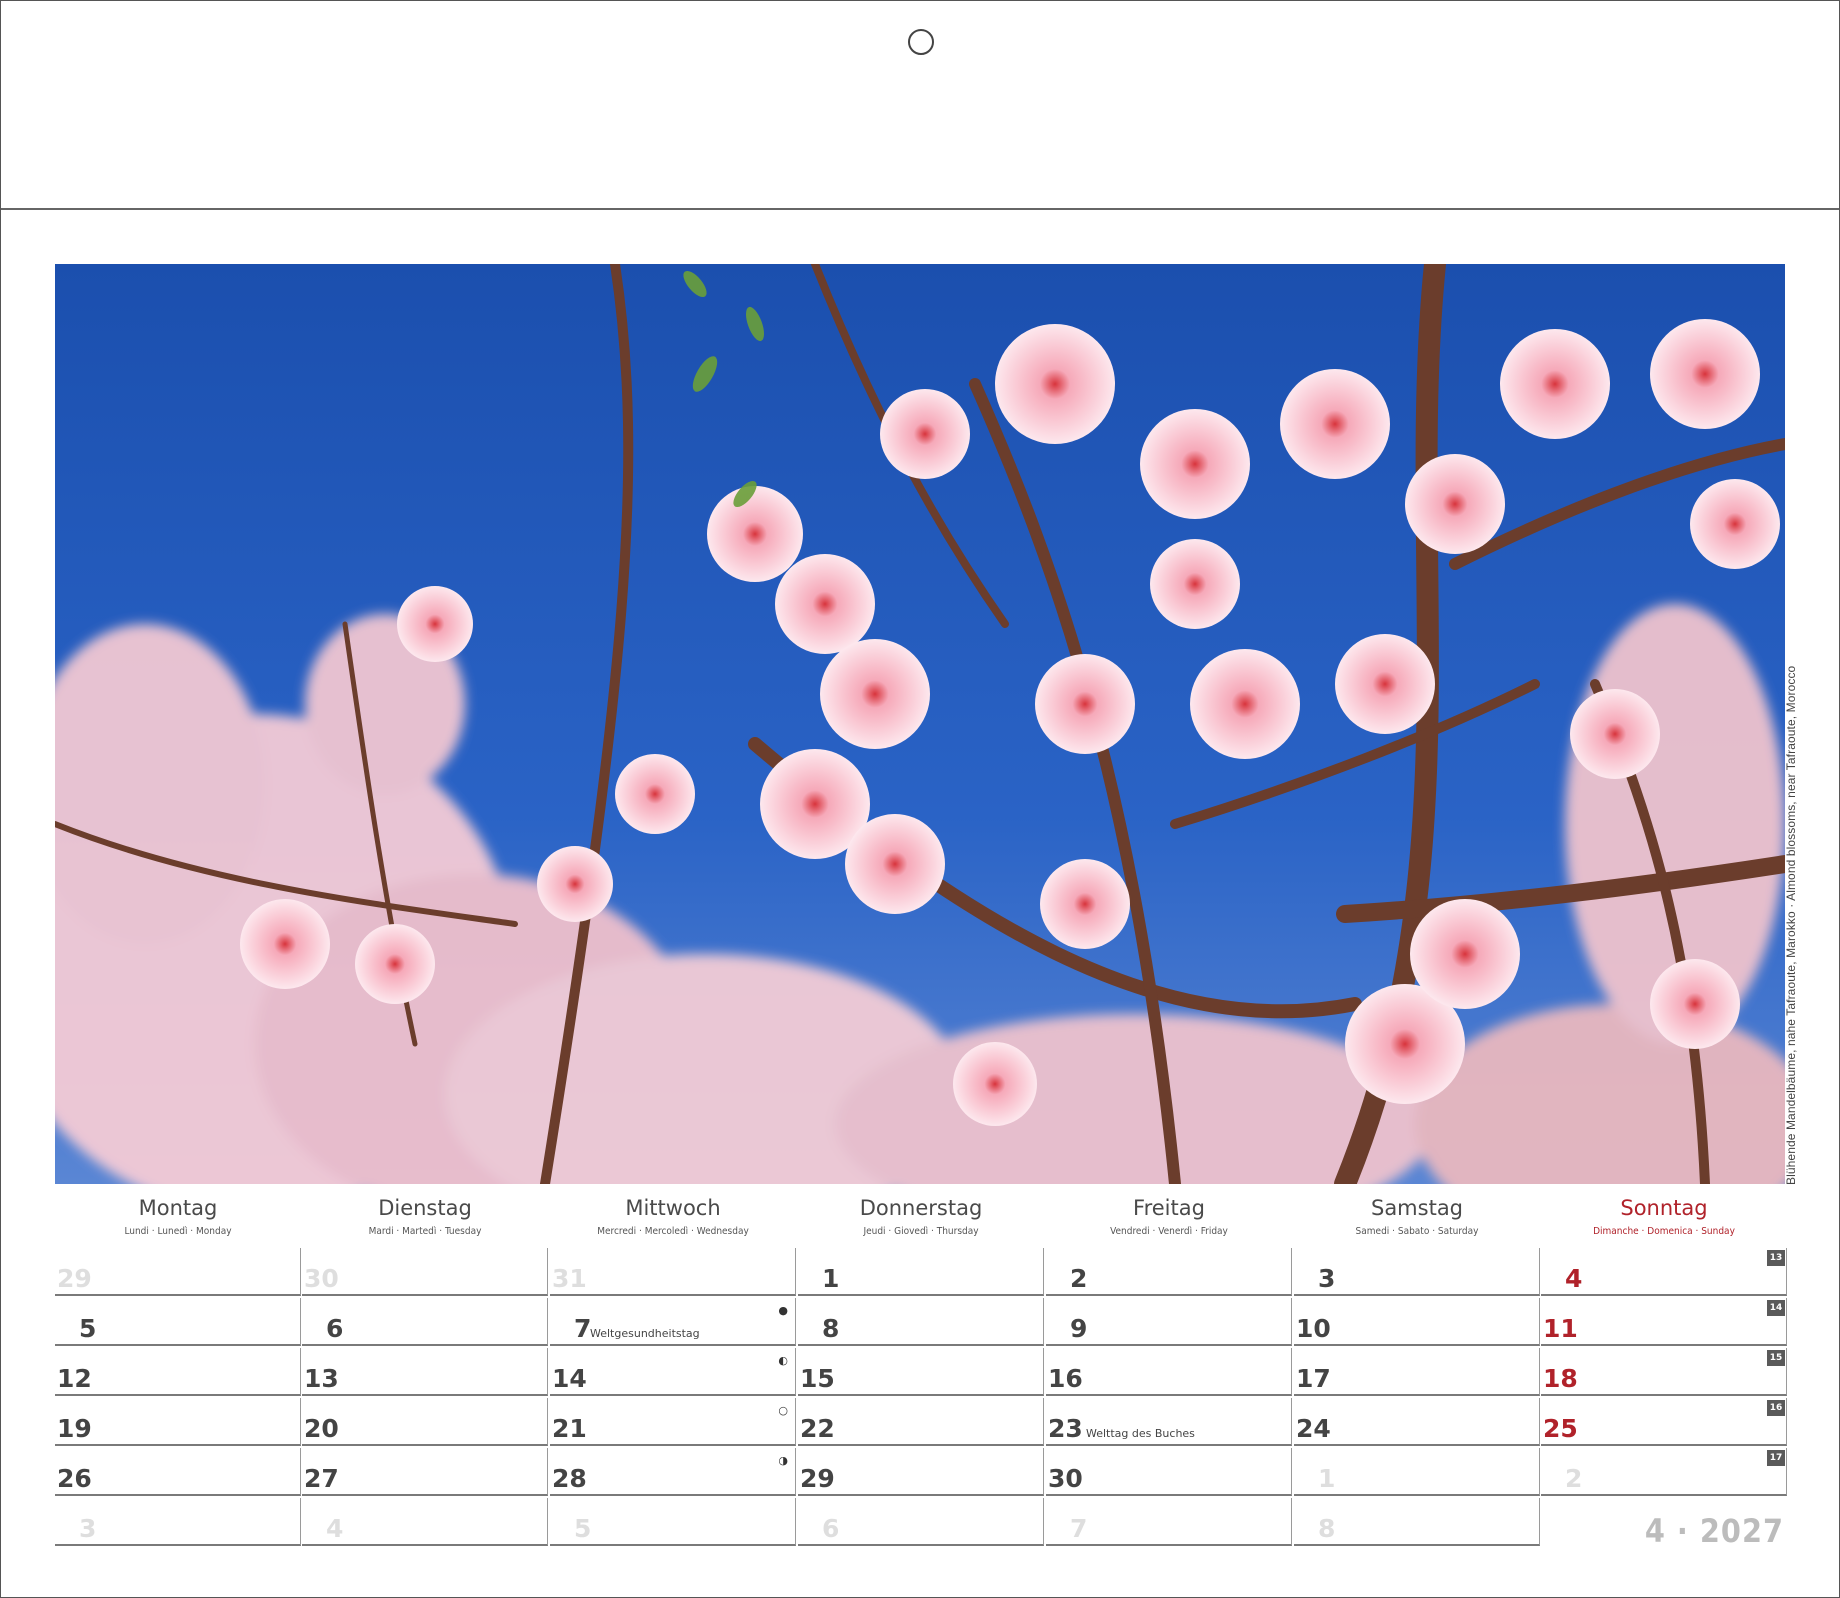  What do you see at coordinates (1417, 1372) in the screenshot?
I see `day-cell: 17` at bounding box center [1417, 1372].